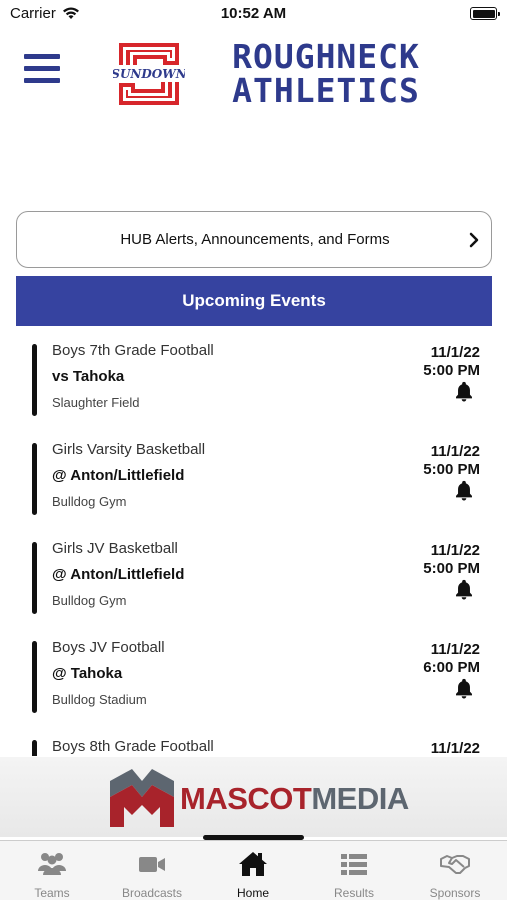 This screenshot has width=507, height=900. Describe the element at coordinates (455, 893) in the screenshot. I see `tab-label: Sponsors` at that location.